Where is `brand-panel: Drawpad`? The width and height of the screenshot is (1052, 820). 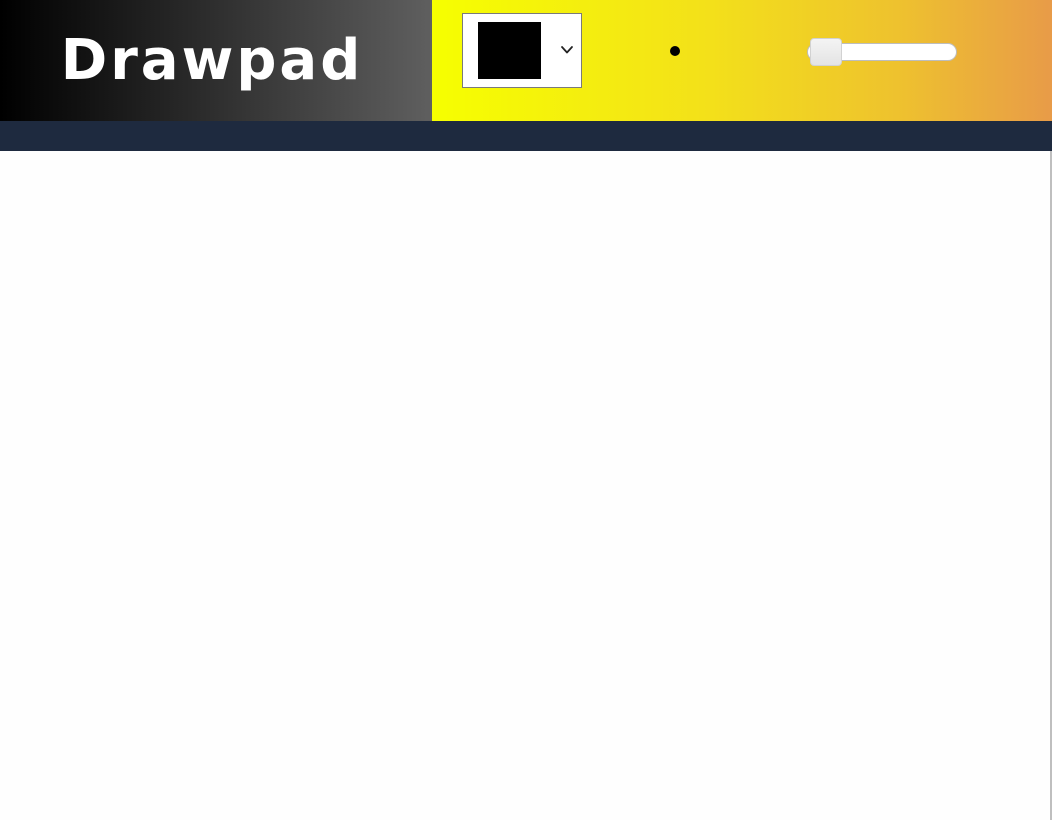 brand-panel: Drawpad is located at coordinates (216, 60).